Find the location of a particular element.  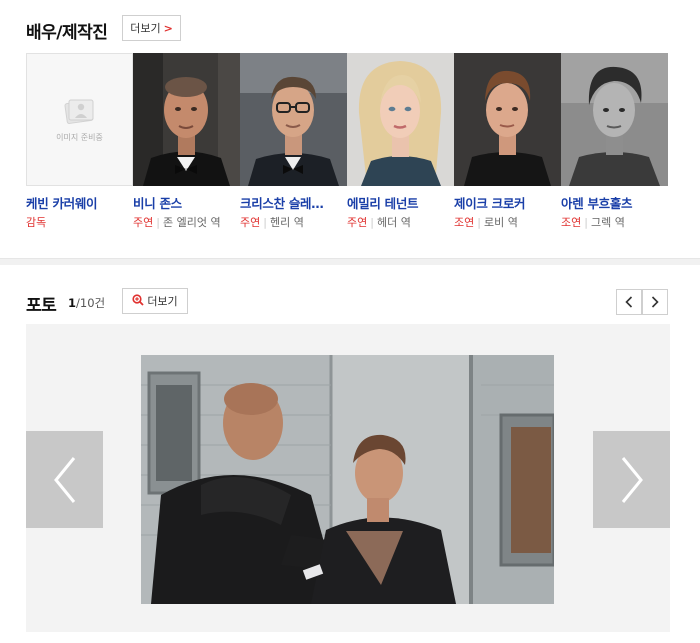

cast-role-line: 주연 | 존 엘리엇 역 is located at coordinates (177, 222).